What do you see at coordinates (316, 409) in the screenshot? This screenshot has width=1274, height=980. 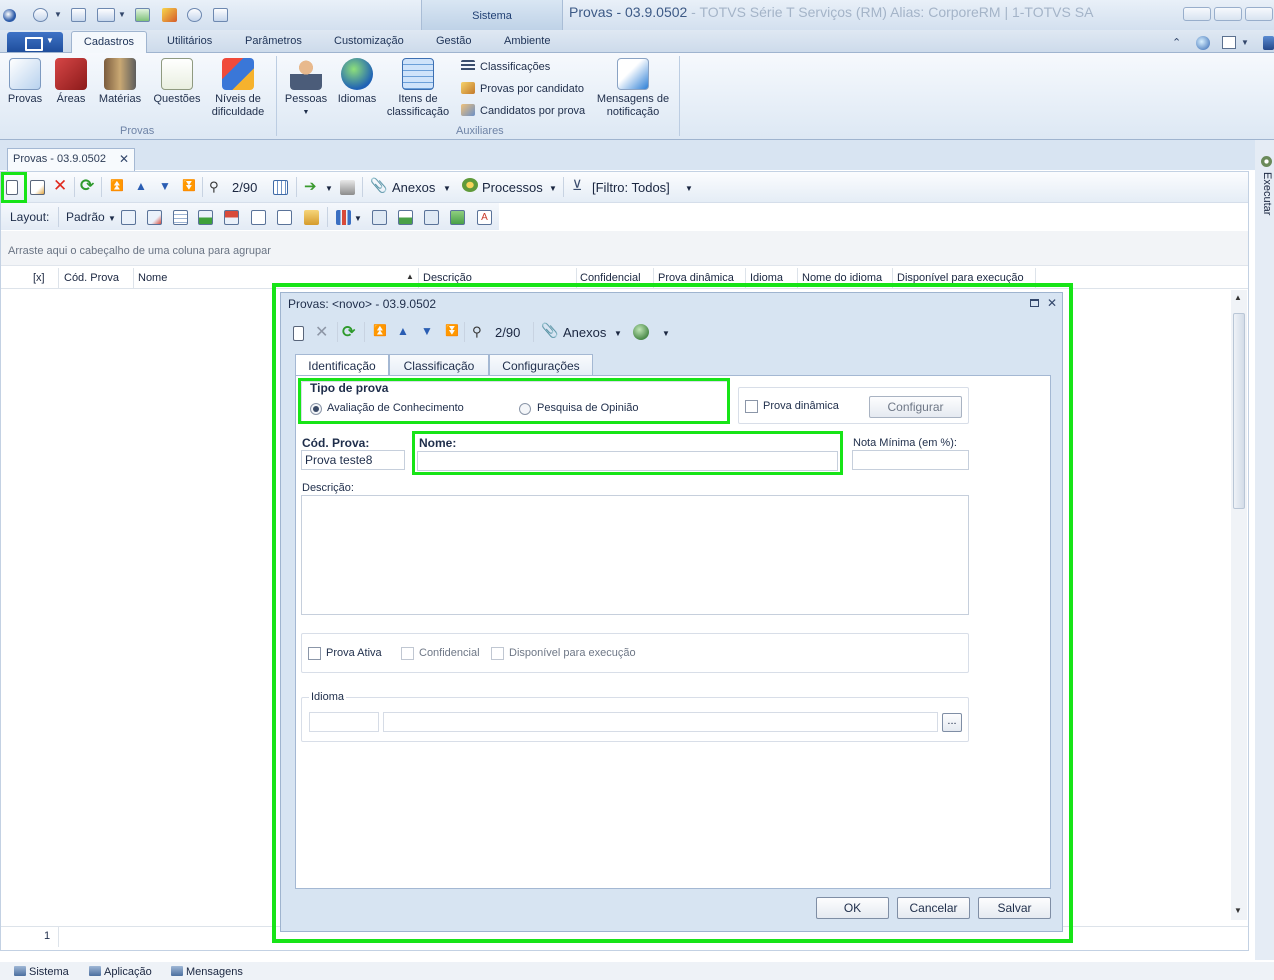 I see `radio-avaliacao-conhecimento` at bounding box center [316, 409].